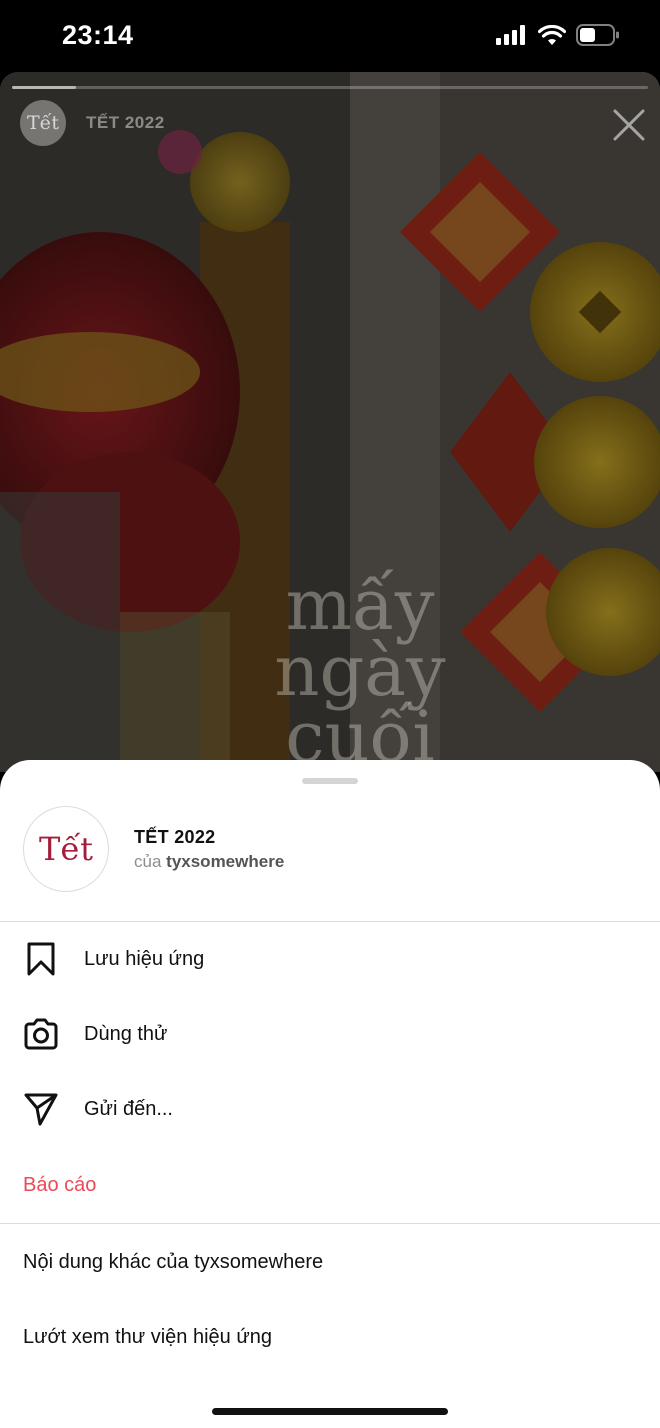 The height and width of the screenshot is (1428, 660). What do you see at coordinates (360, 671) in the screenshot?
I see `story-overlay-line: ngày` at bounding box center [360, 671].